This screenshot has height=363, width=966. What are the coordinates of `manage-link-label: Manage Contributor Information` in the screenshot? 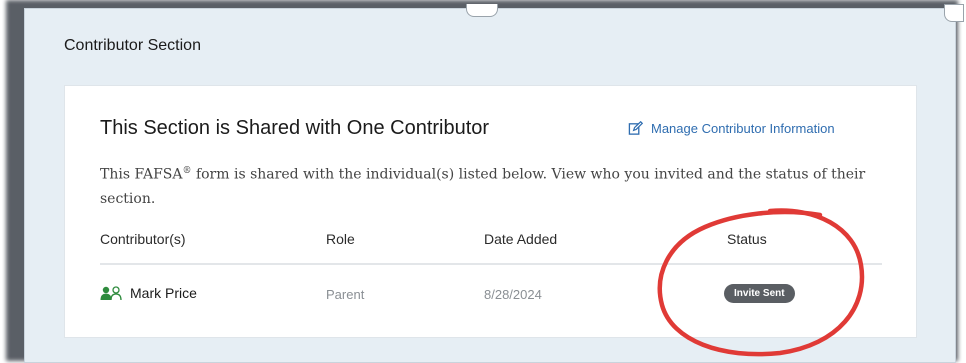 It's located at (743, 128).